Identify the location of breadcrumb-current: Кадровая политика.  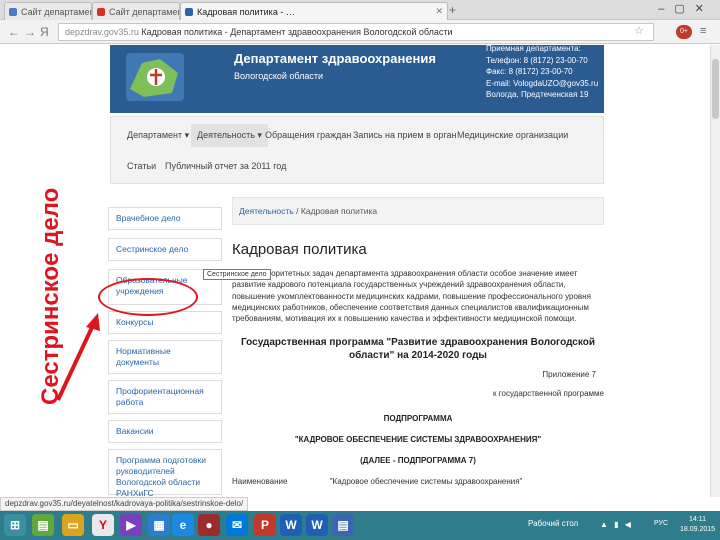
(339, 211).